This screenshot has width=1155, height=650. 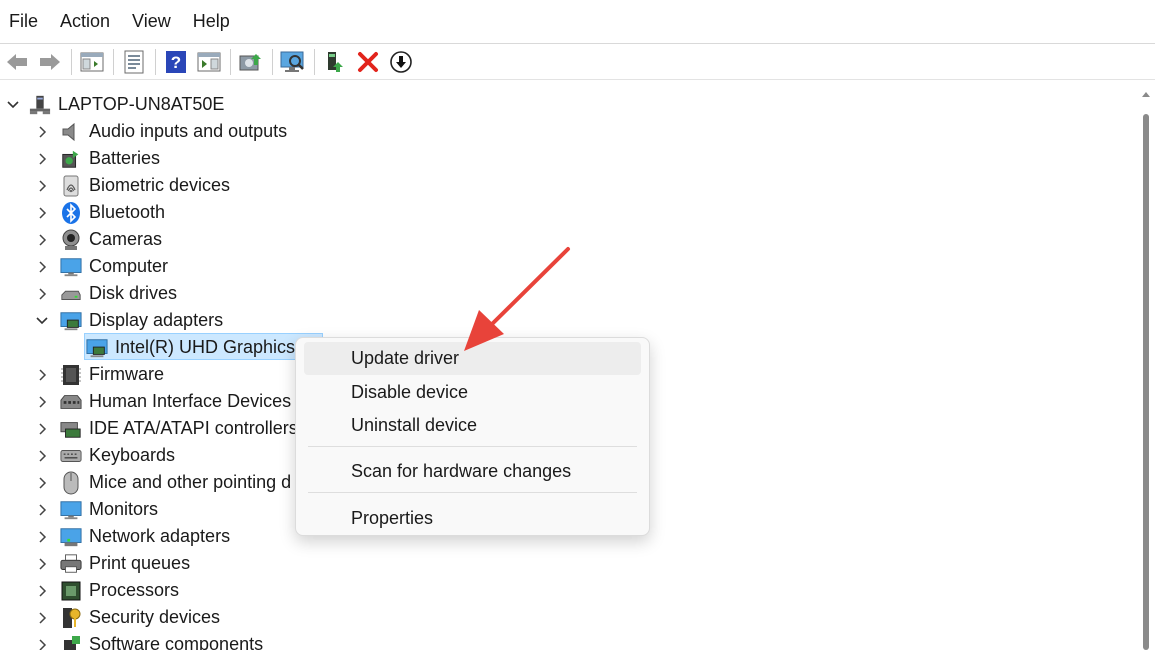 What do you see at coordinates (111, 563) in the screenshot?
I see `tree-item-print-queues: Print queues` at bounding box center [111, 563].